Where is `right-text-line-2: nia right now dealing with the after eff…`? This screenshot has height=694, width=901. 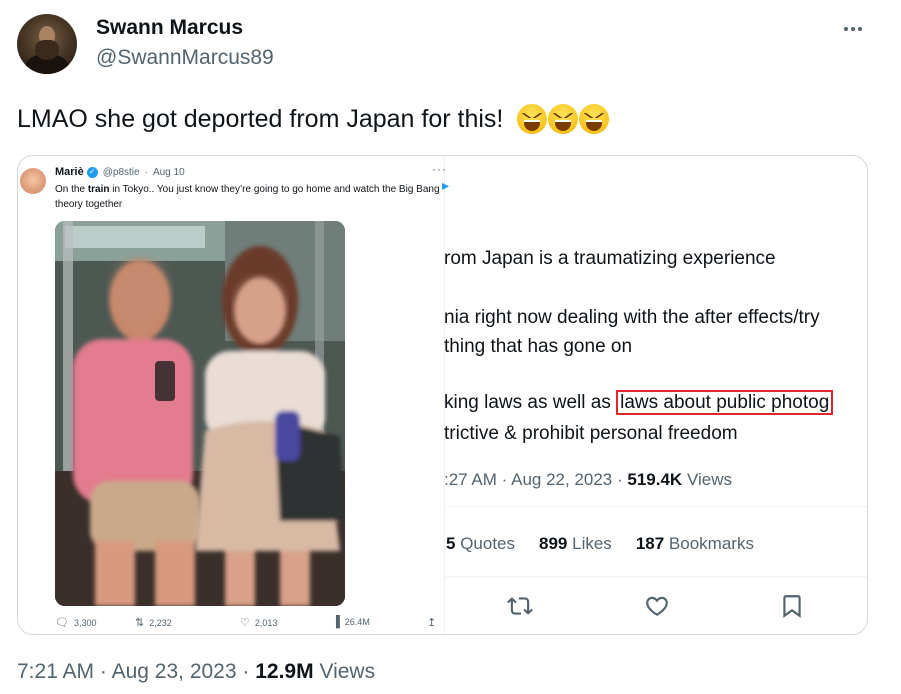
right-text-line-2: nia right now dealing with the after eff… is located at coordinates (632, 317).